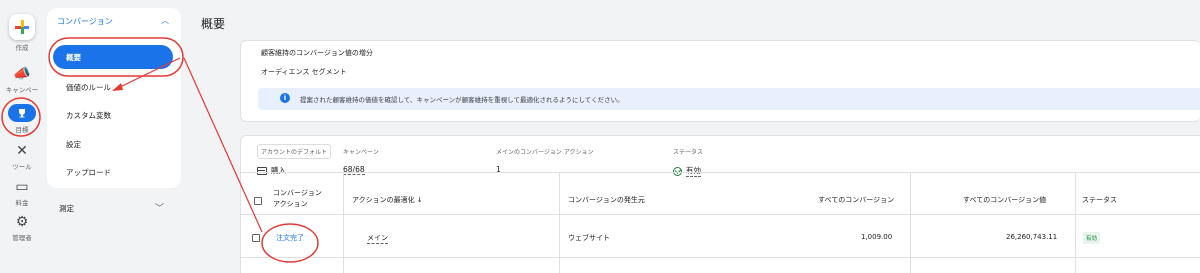 This screenshot has height=273, width=1200. What do you see at coordinates (720, 214) in the screenshot?
I see `table-header-border` at bounding box center [720, 214].